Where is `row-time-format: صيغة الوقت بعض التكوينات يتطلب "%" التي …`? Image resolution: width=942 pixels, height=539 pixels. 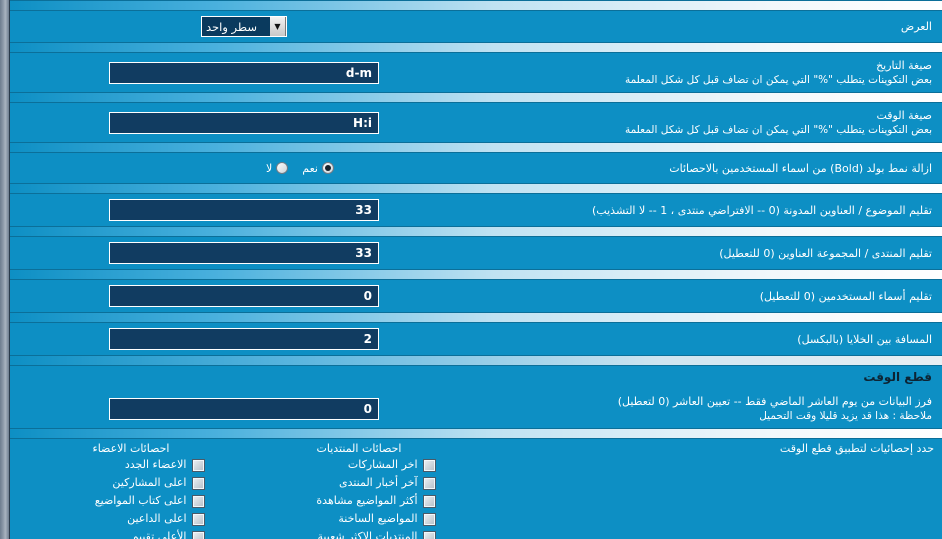 row-time-format: صيغة الوقت بعض التكوينات يتطلب "%" التي … is located at coordinates (475, 122).